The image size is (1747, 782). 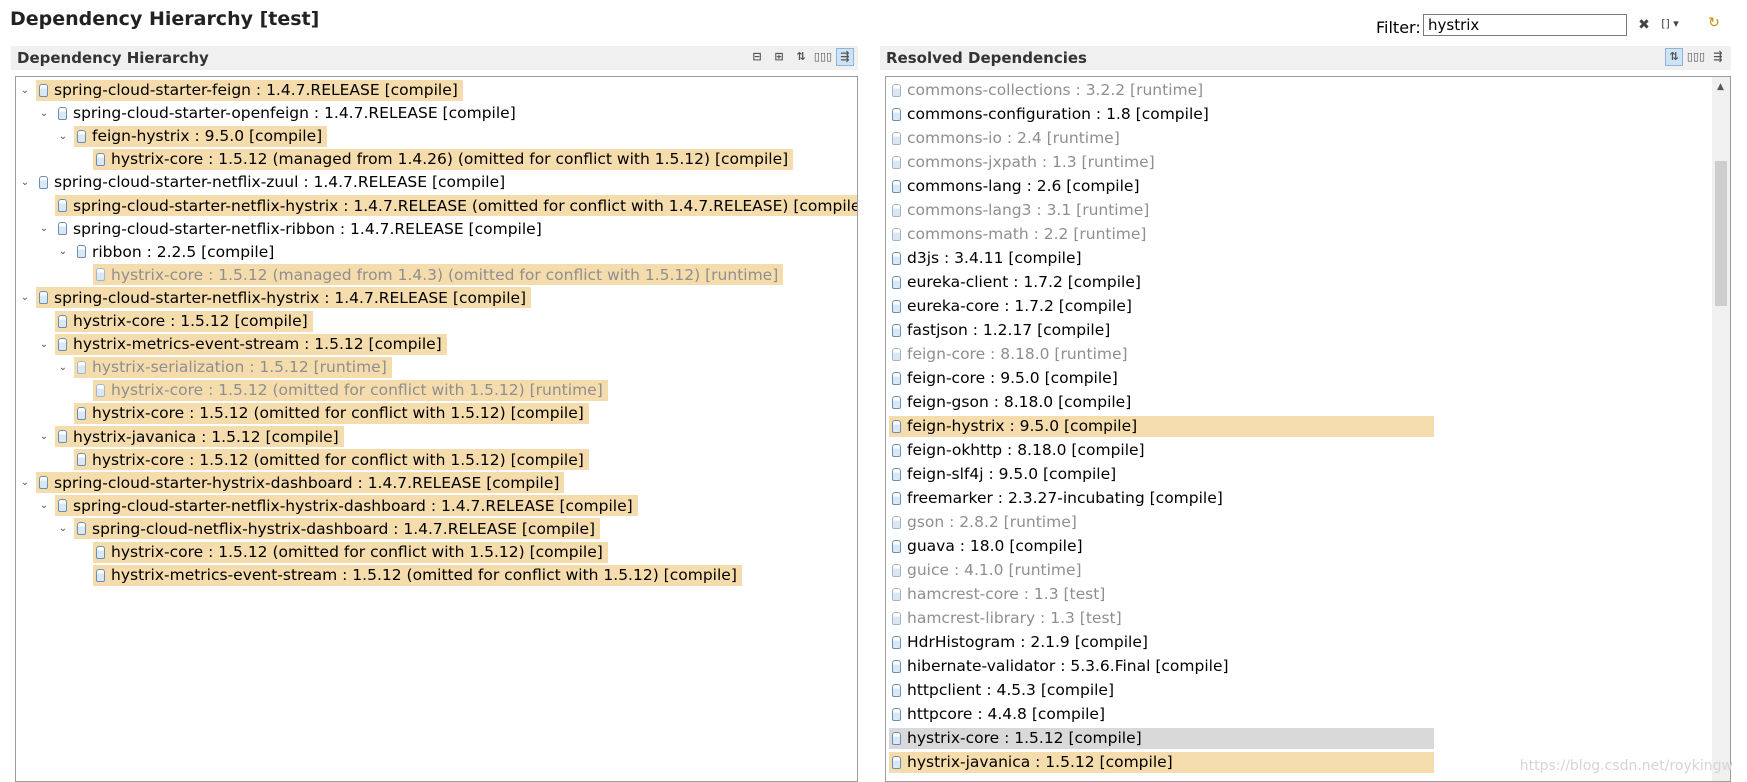 I want to click on tree-row: hystrix-core : 1.5.12 [compile], so click(x=175, y=321).